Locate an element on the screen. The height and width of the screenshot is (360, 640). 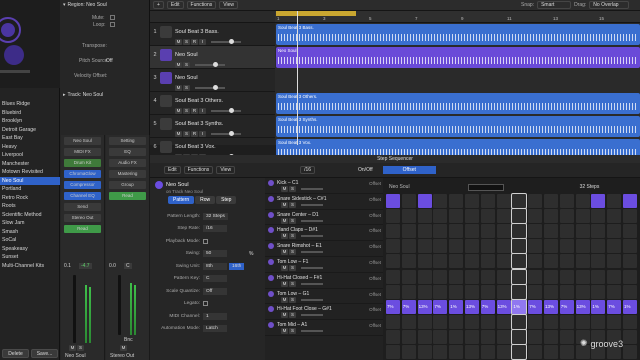
functions-menu: Functions is located at coordinates (198, 170).